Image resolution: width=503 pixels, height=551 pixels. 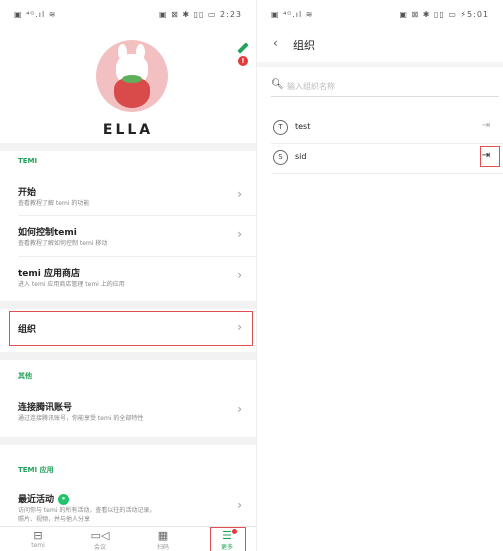 What do you see at coordinates (47, 233) in the screenshot?
I see `menu-item-title: 如何控制temi` at bounding box center [47, 233].